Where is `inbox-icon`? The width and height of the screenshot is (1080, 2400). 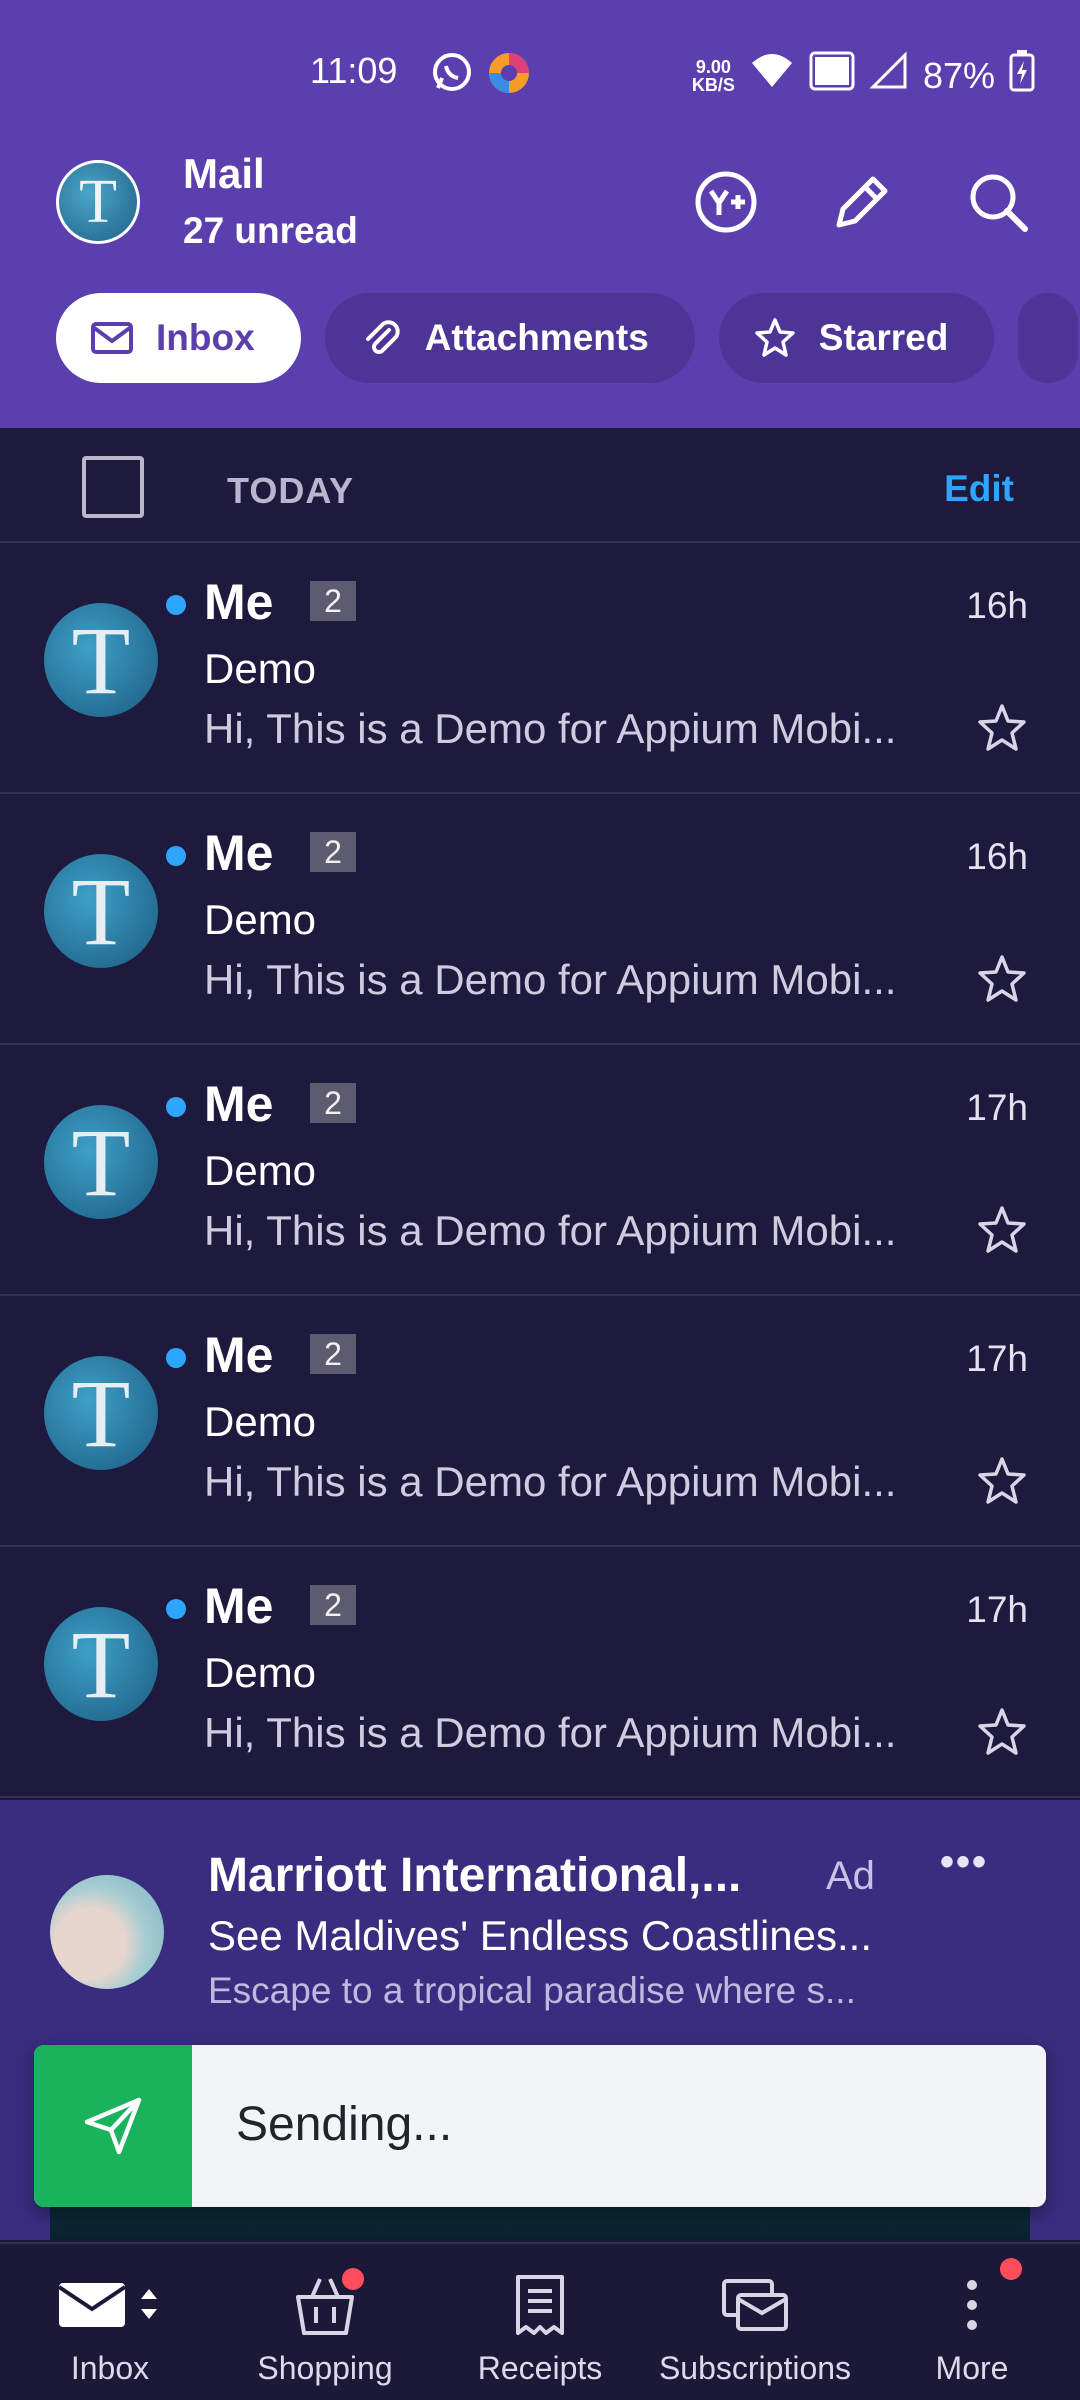
inbox-icon is located at coordinates (110, 2305).